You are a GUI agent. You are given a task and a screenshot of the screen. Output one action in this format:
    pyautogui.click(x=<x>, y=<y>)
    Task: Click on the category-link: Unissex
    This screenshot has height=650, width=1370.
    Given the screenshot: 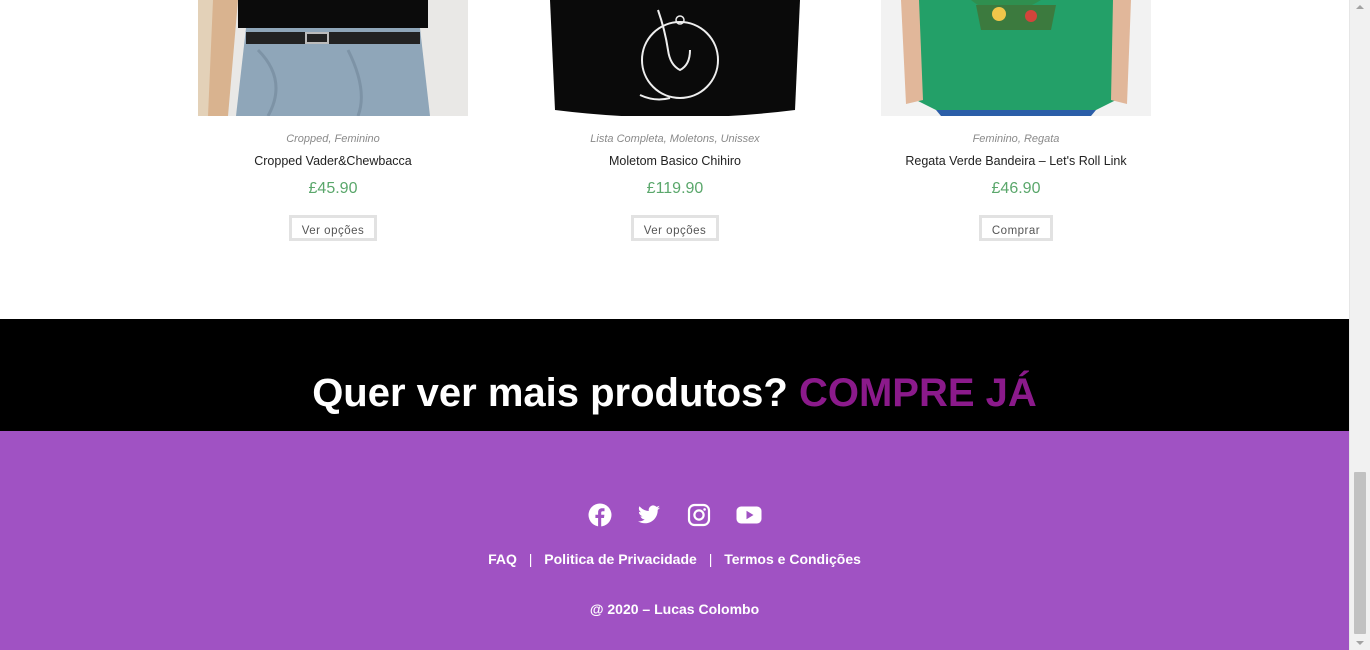 What is the action you would take?
    pyautogui.click(x=740, y=139)
    